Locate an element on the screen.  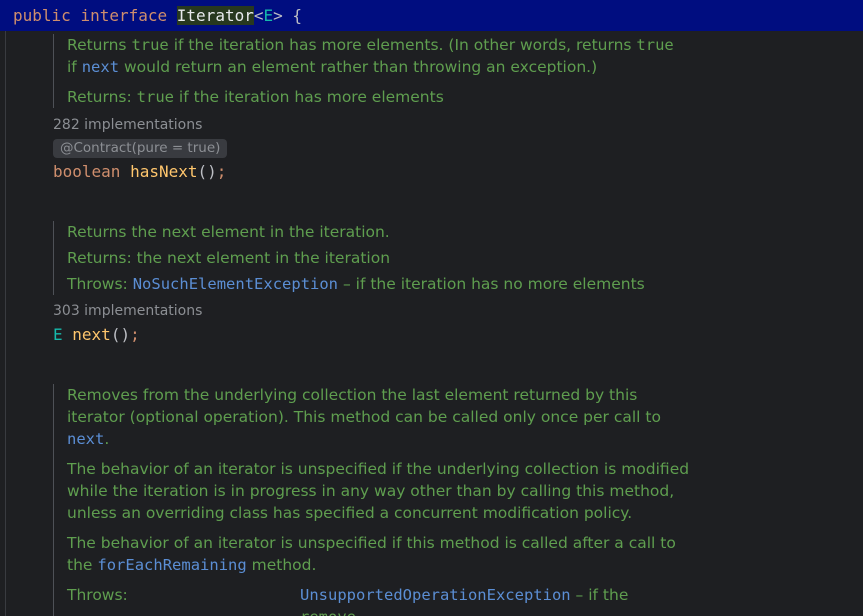
class-name: Iterator is located at coordinates (215, 15).